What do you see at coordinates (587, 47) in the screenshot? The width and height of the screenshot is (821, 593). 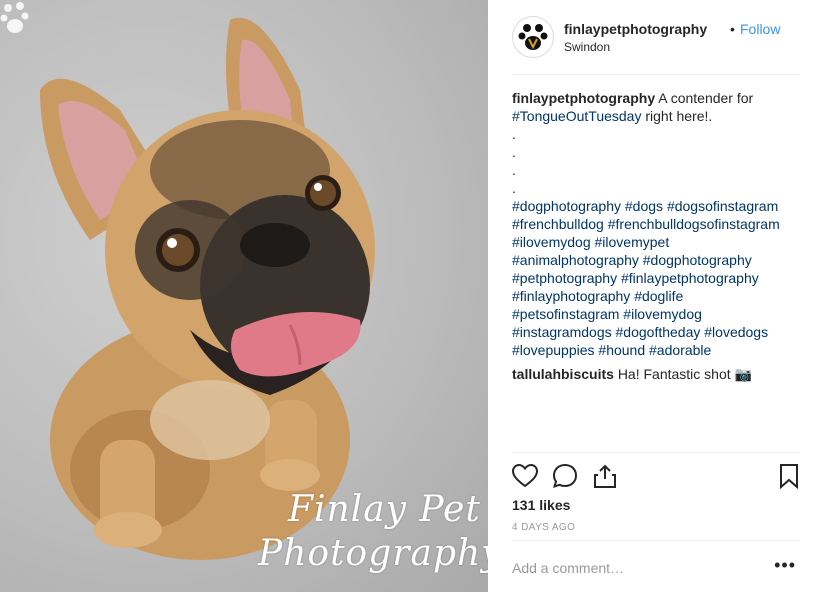 I see `location-link: Swindon` at bounding box center [587, 47].